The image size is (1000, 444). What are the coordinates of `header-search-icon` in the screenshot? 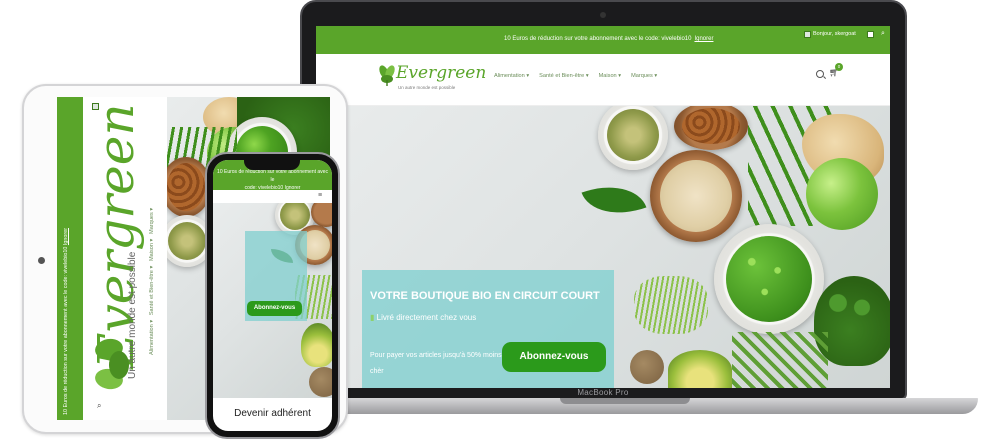 It's located at (820, 74).